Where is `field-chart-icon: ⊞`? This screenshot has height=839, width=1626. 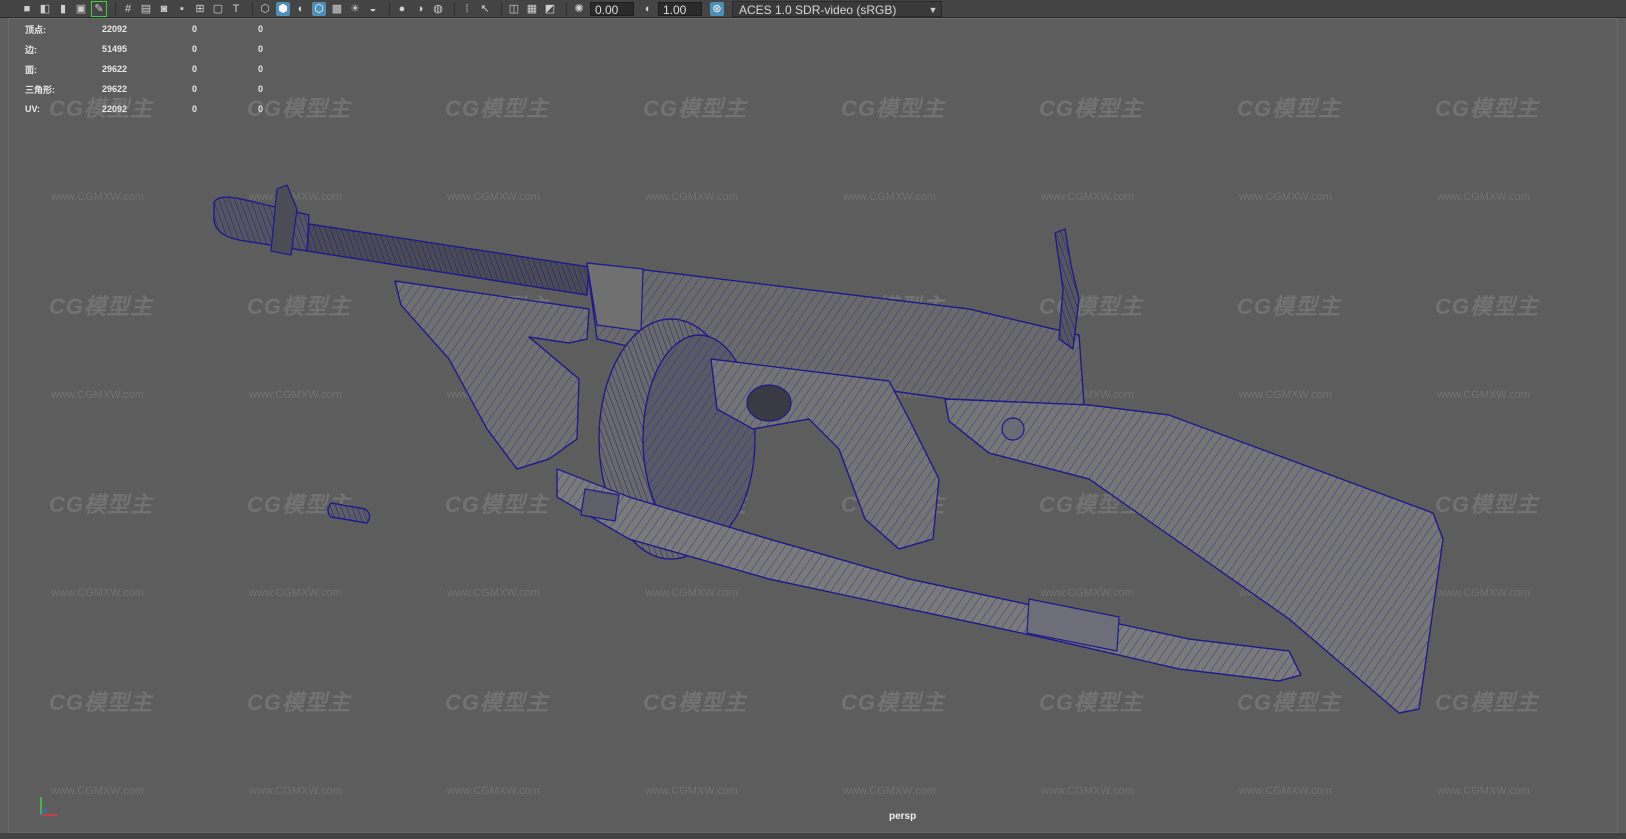
field-chart-icon: ⊞ is located at coordinates (200, 9).